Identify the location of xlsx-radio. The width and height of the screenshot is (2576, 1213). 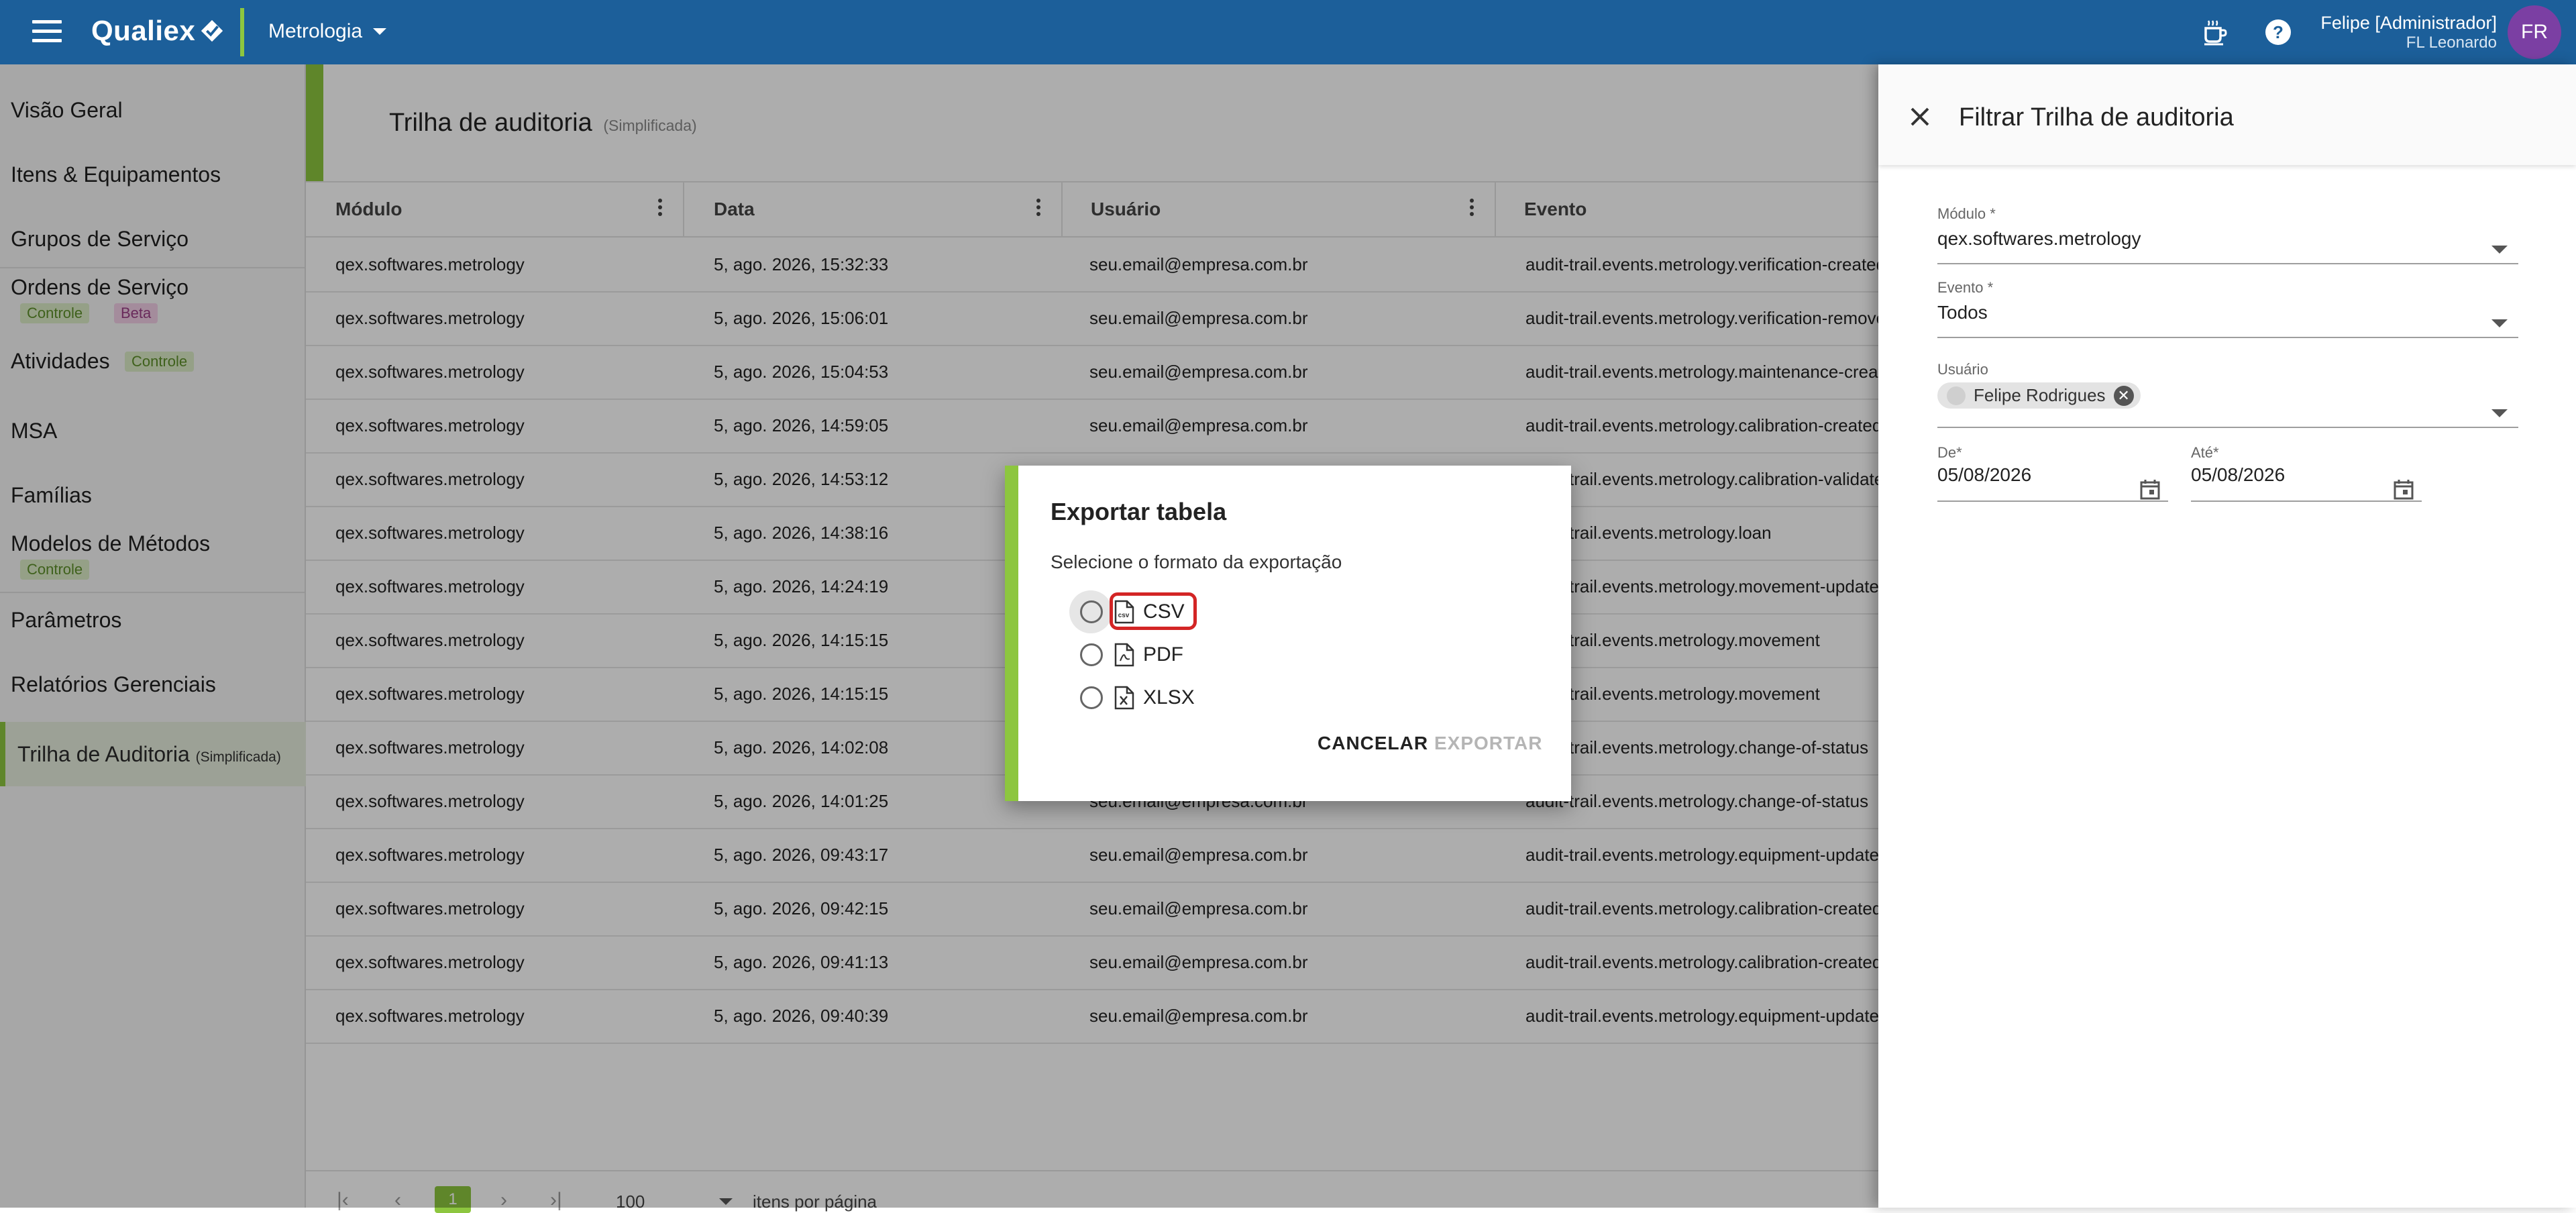
(1091, 697).